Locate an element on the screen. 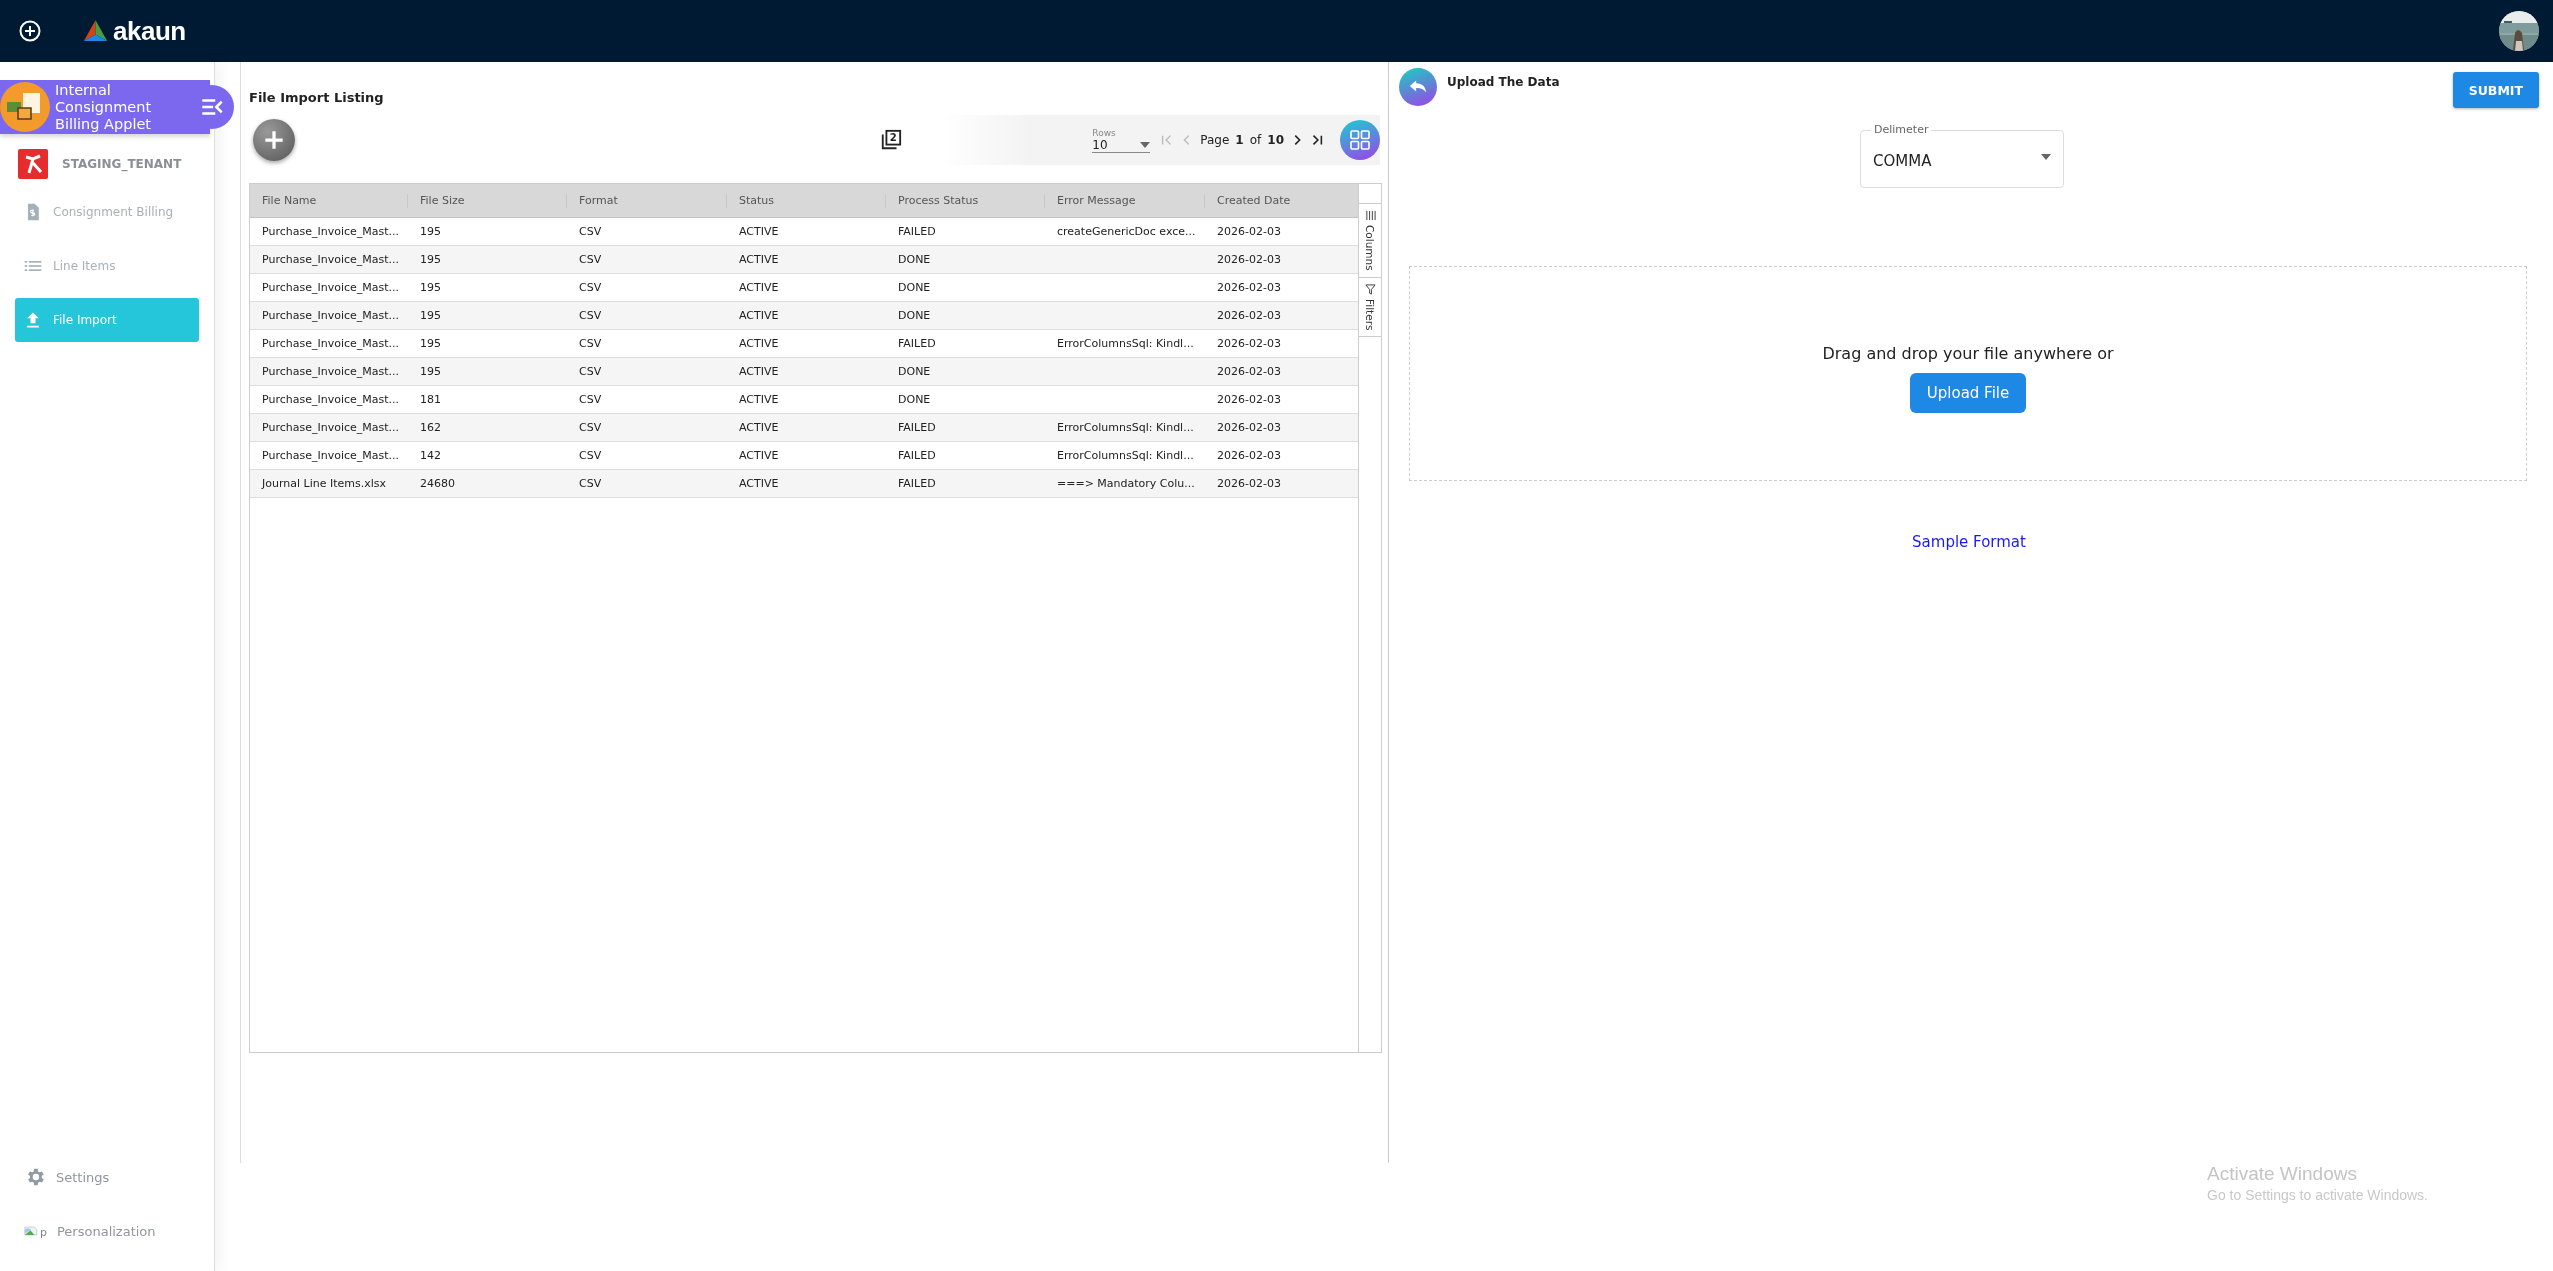 The height and width of the screenshot is (1271, 2553). filter-icon is located at coordinates (1370, 289).